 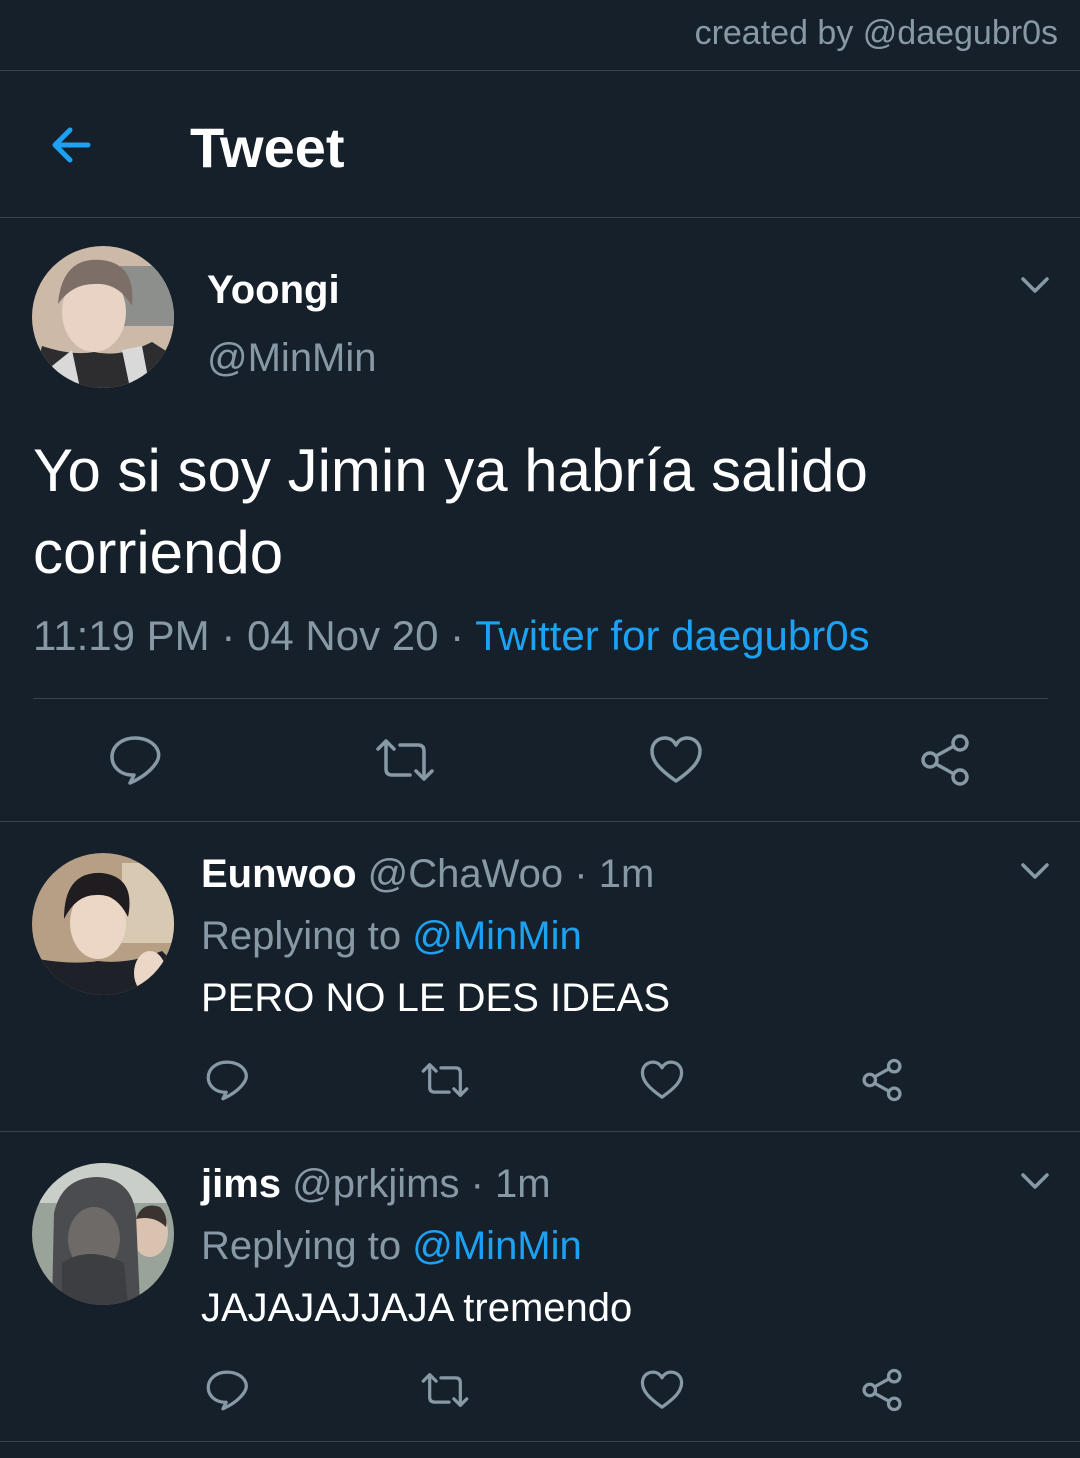 I want to click on reply-author-name: Eunwoo, so click(x=279, y=874).